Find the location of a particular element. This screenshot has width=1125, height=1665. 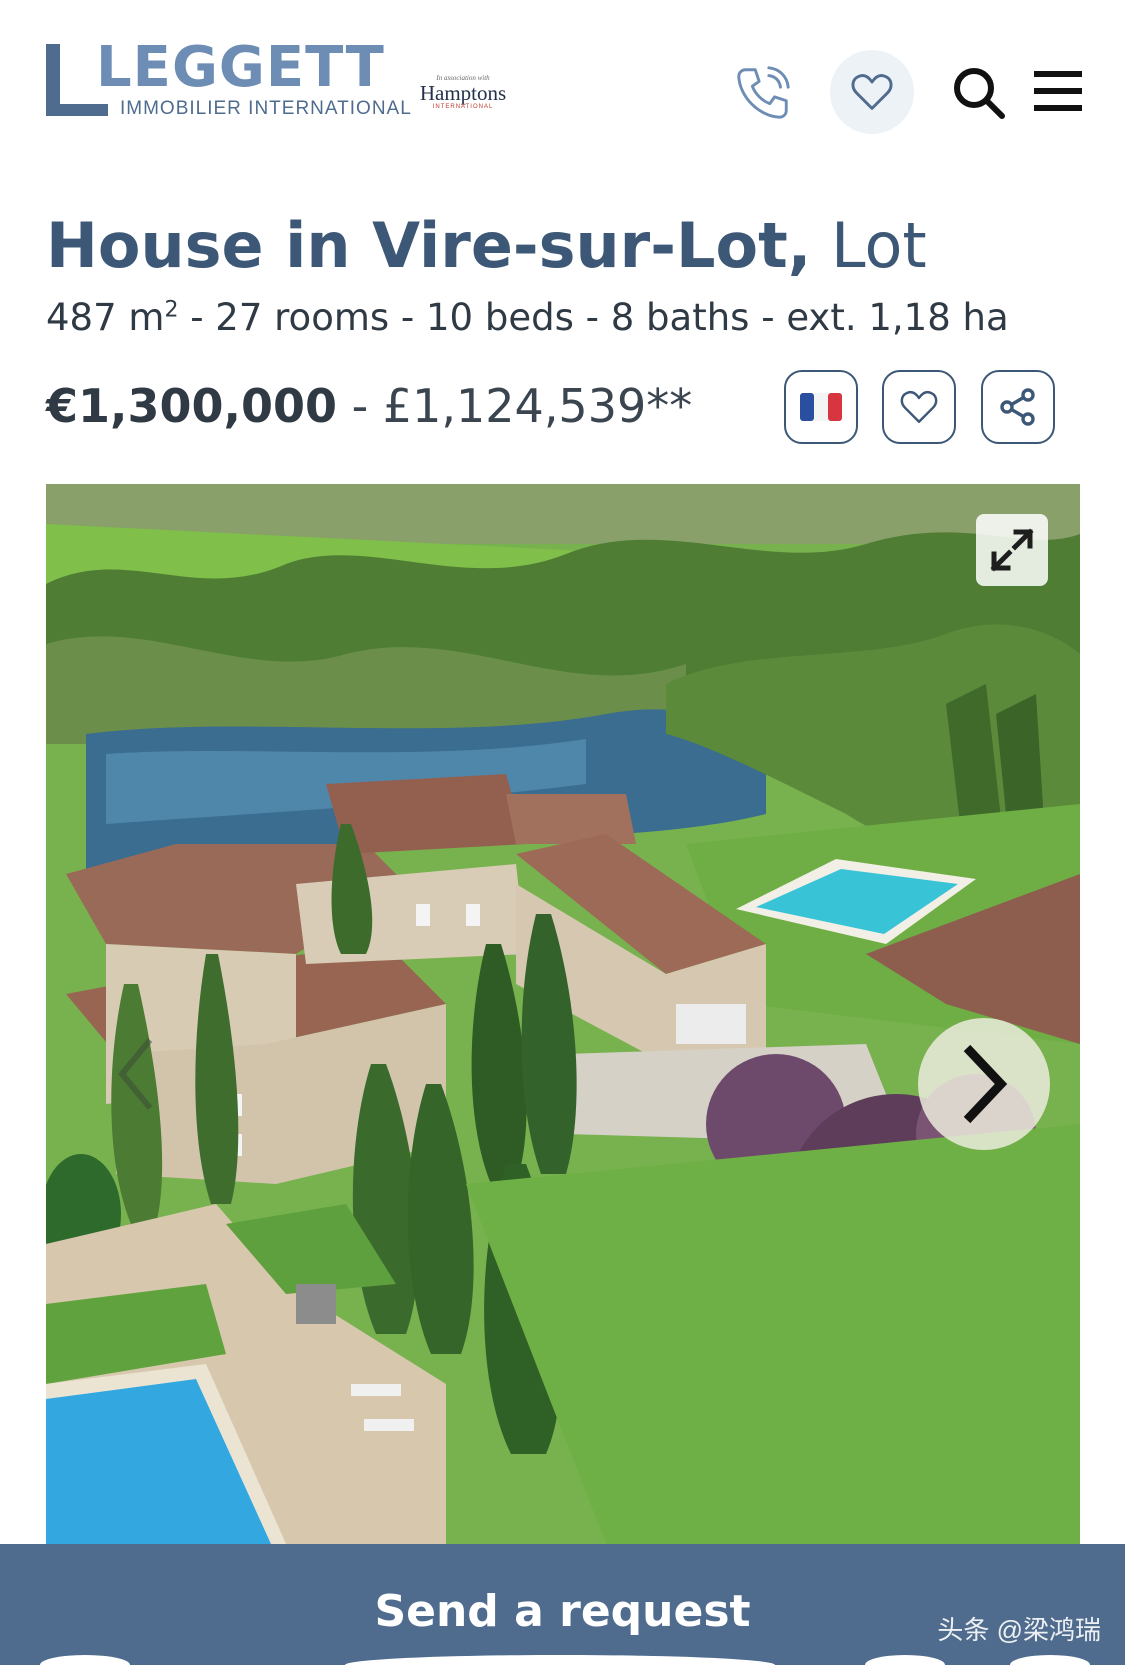

fullscreen-button is located at coordinates (1012, 550).